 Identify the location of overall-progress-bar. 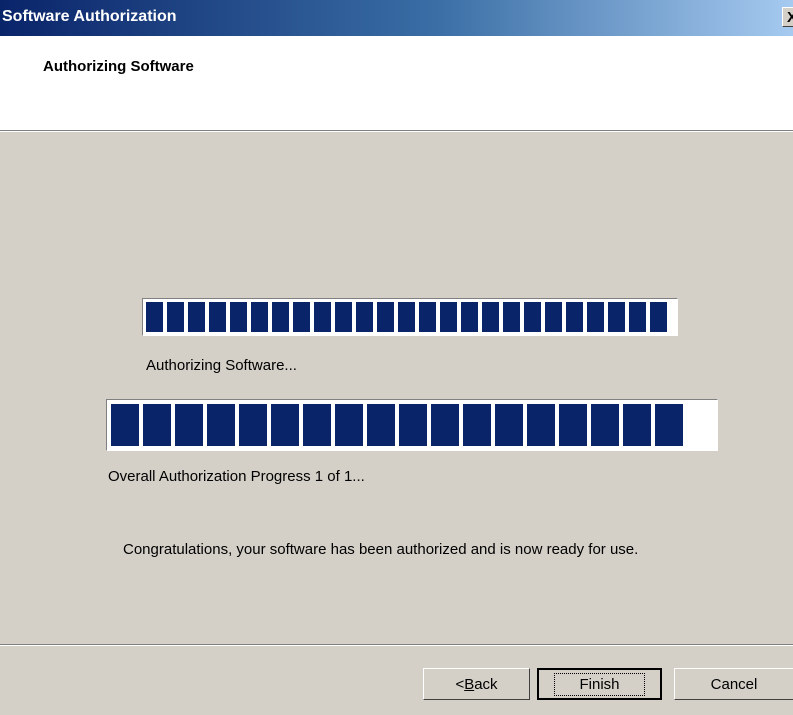
(412, 425).